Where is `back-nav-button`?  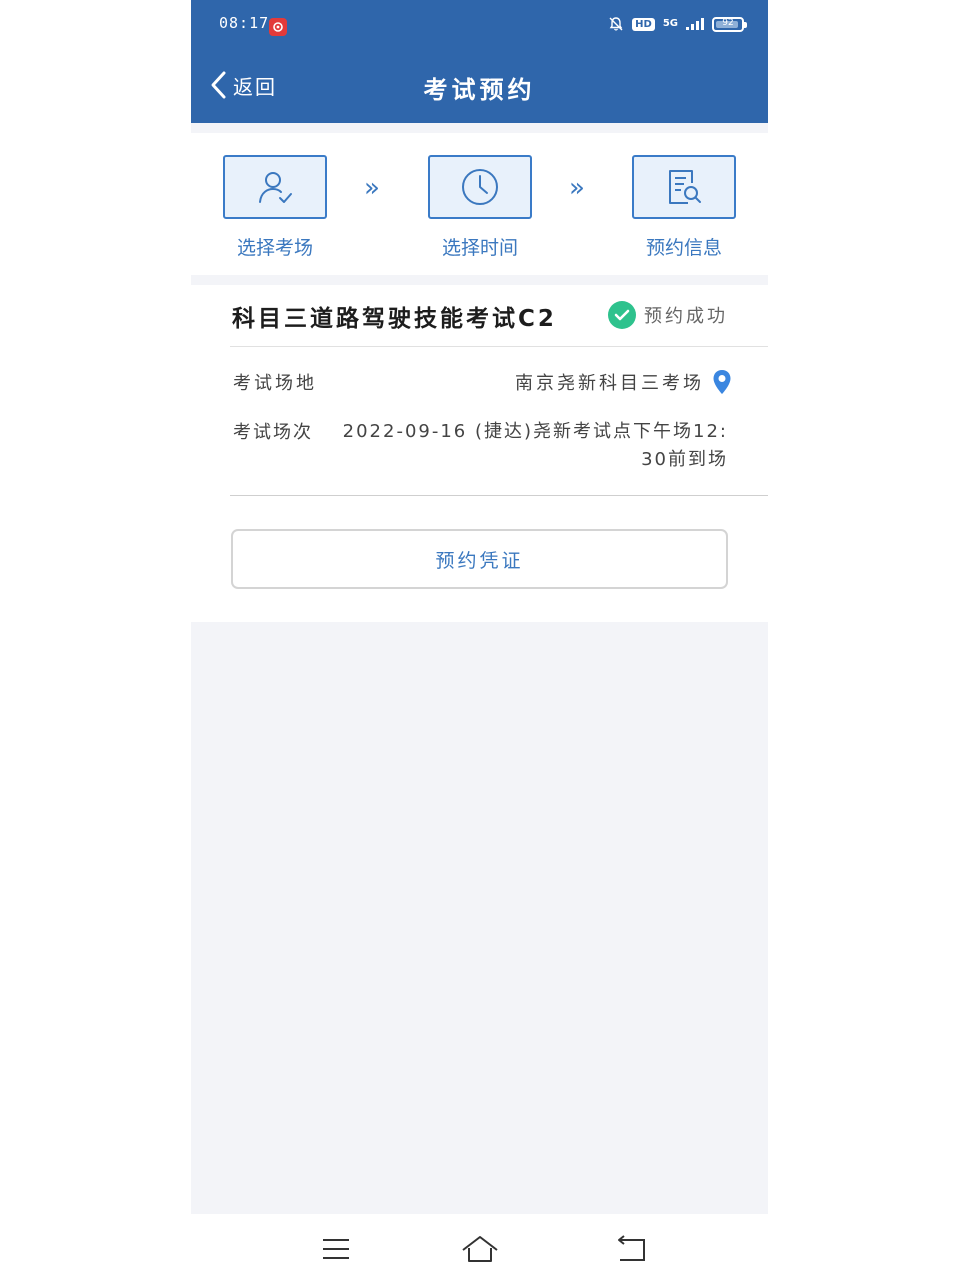 back-nav-button is located at coordinates (630, 1249).